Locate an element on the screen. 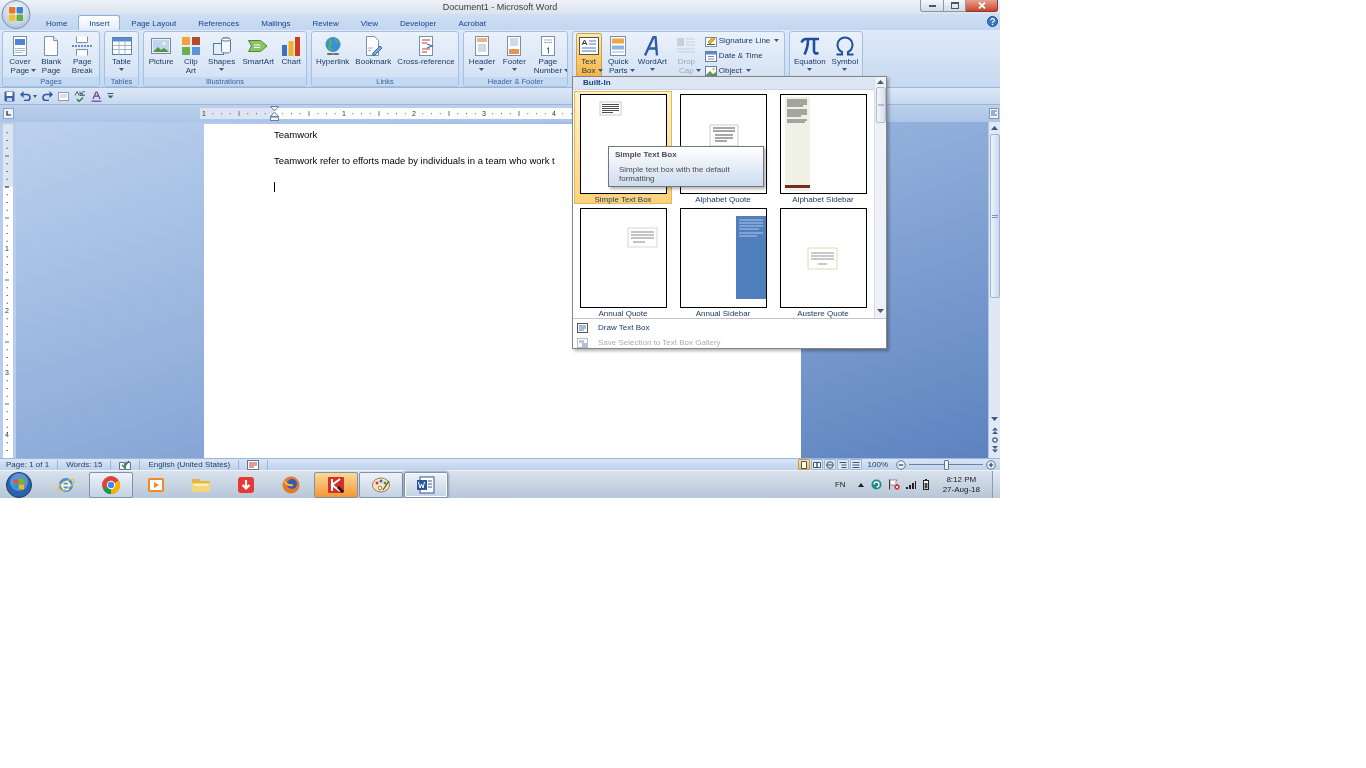 The height and width of the screenshot is (768, 1366). tooltip-description: Simple text box with the default formatting is located at coordinates (674, 174).